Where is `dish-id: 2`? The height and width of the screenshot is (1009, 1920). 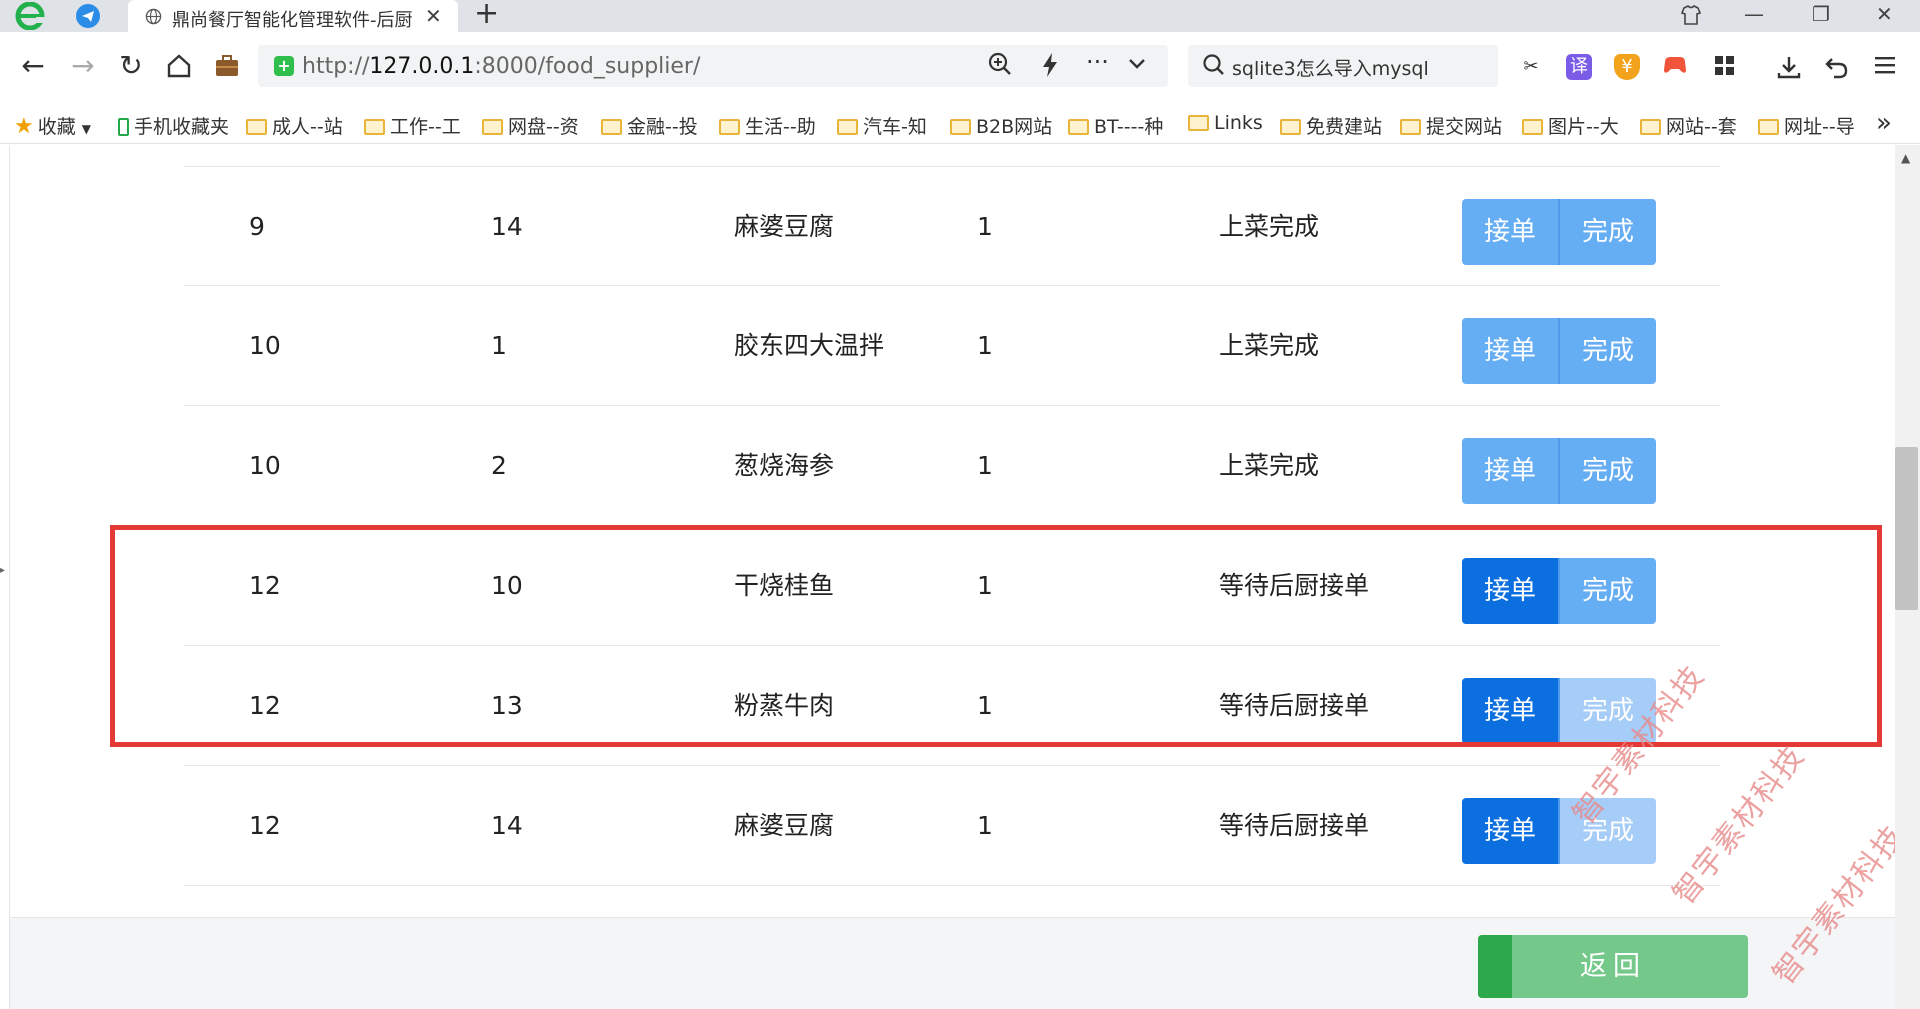 dish-id: 2 is located at coordinates (499, 465).